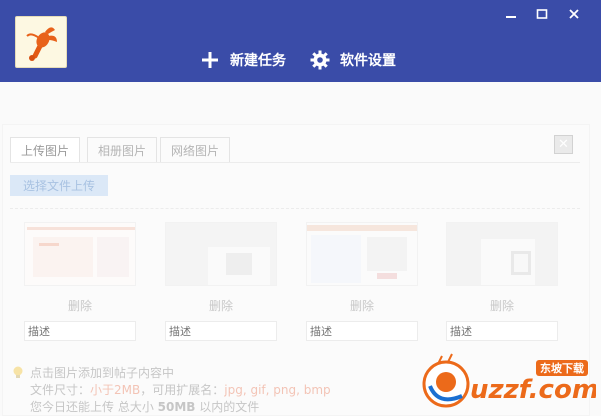  Describe the element at coordinates (18, 372) in the screenshot. I see `lightbulb-icon` at that location.